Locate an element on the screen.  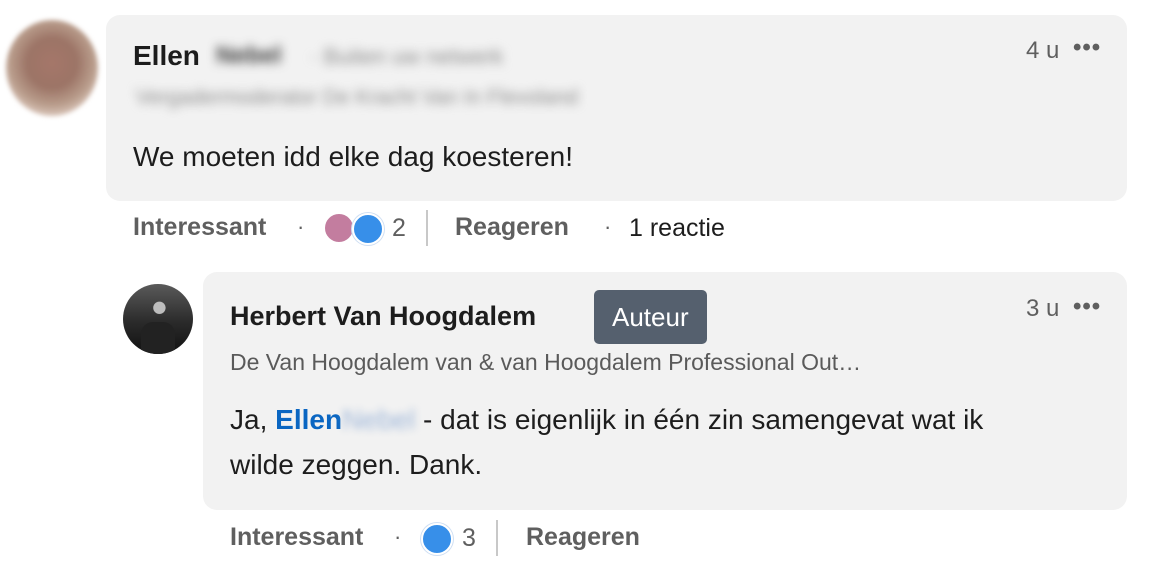
reply-reply-button: Reageren is located at coordinates (583, 537).